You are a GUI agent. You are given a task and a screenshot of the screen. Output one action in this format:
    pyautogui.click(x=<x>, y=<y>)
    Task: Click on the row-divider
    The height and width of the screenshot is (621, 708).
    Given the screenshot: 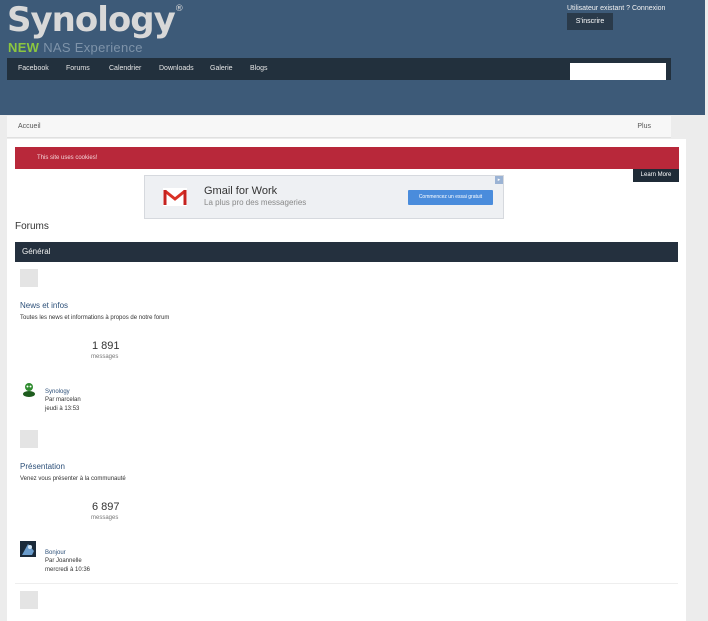 What is the action you would take?
    pyautogui.click(x=346, y=583)
    